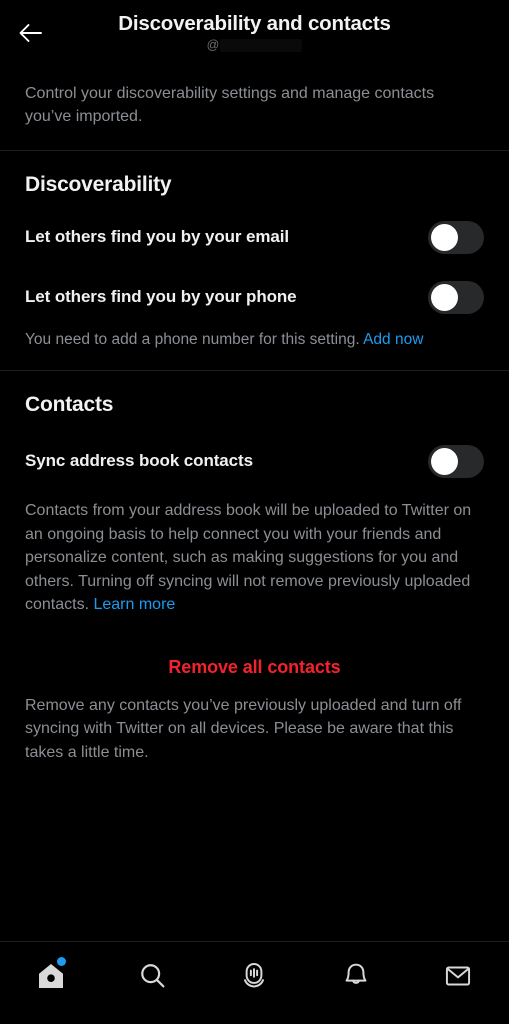  I want to click on nav-item-messages, so click(458, 976).